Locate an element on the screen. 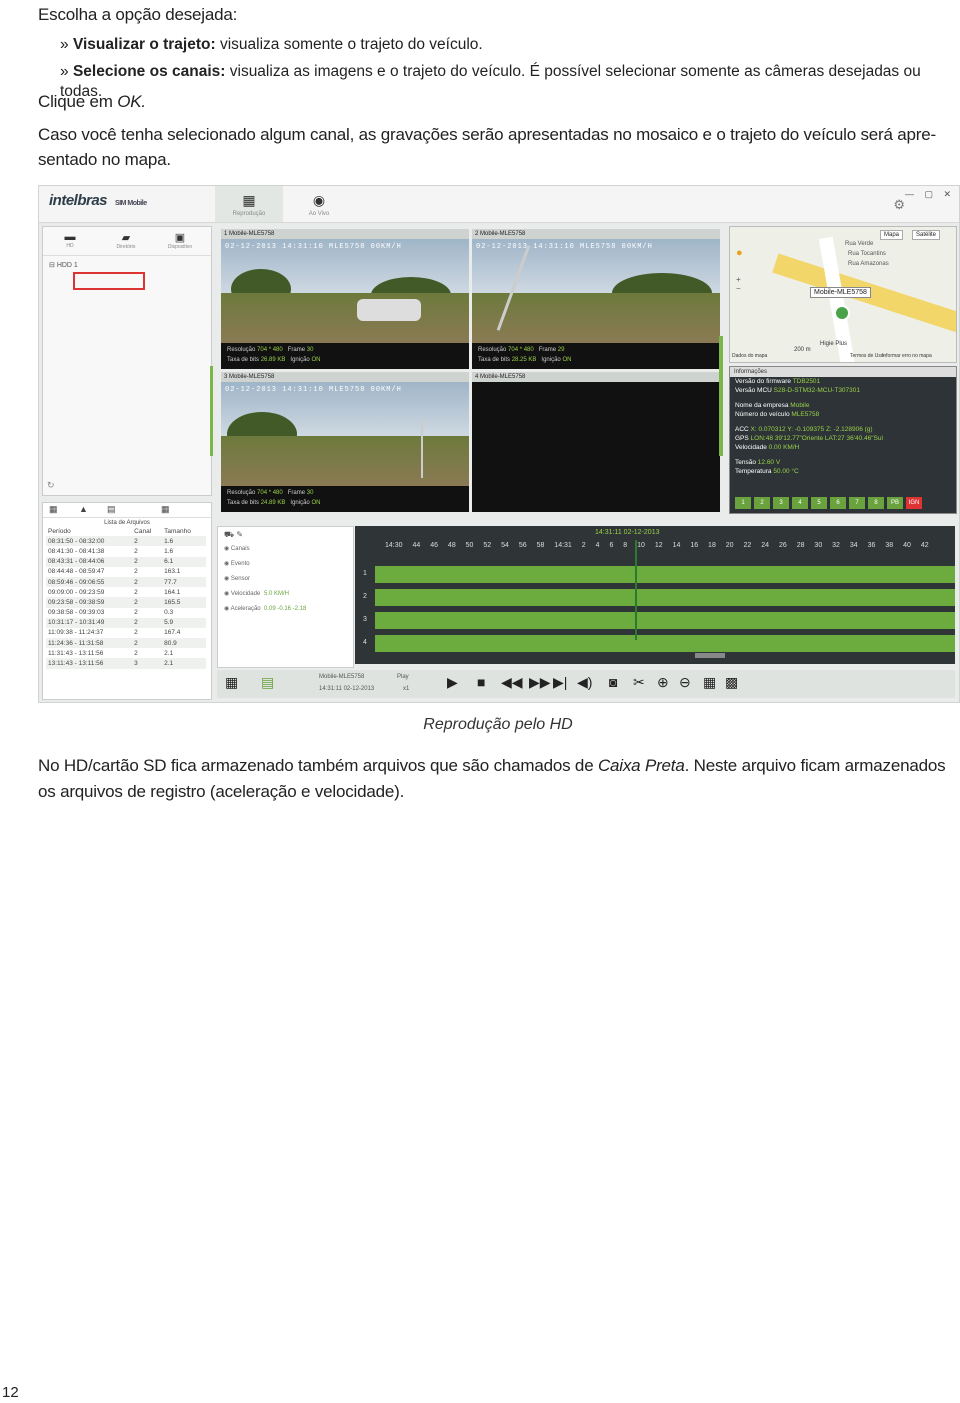  channel-button: PB is located at coordinates (895, 503).